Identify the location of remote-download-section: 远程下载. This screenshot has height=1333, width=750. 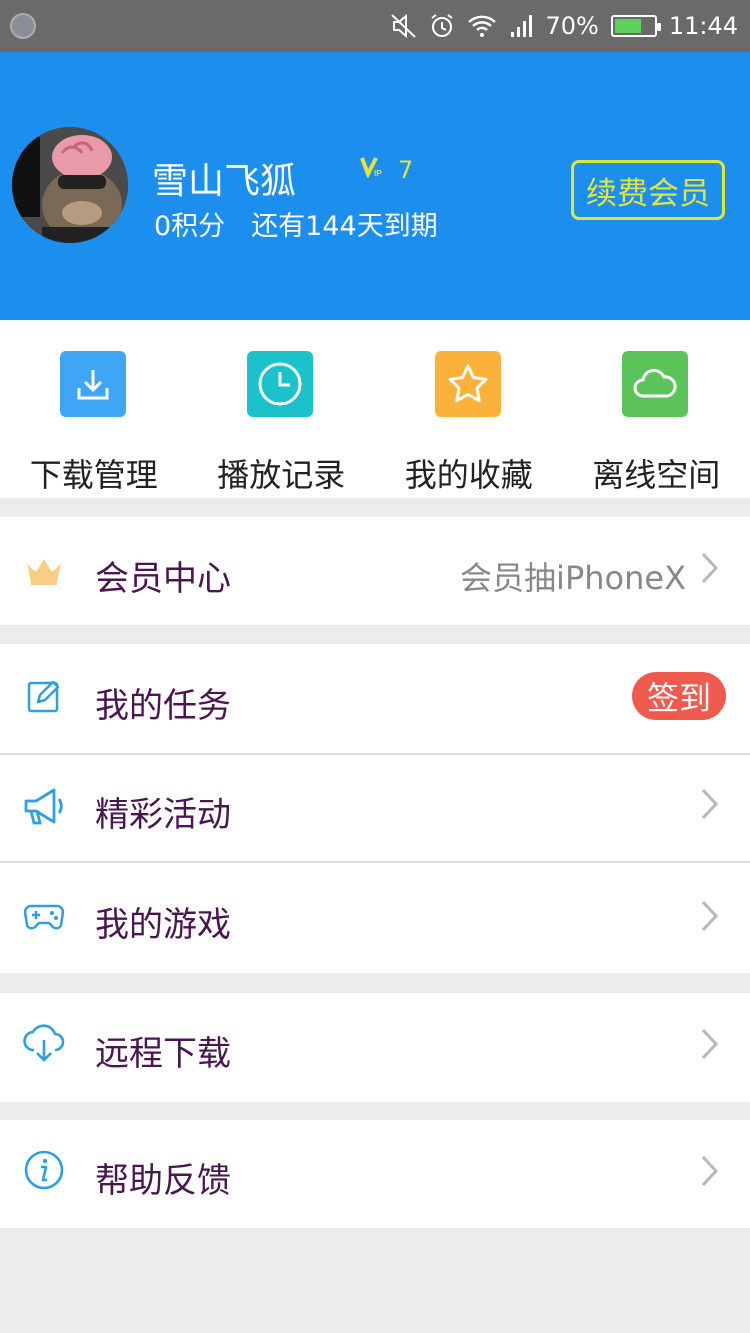
(375, 1047).